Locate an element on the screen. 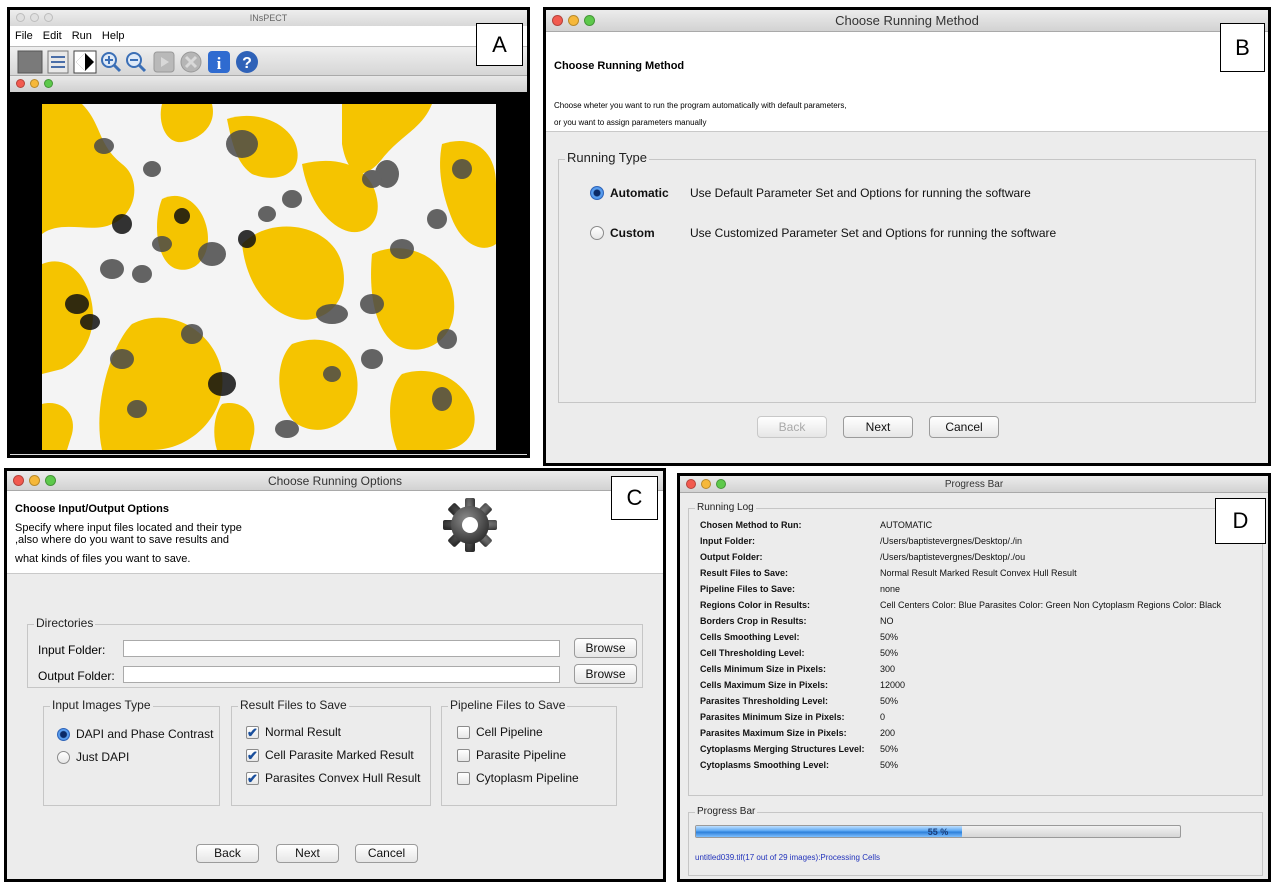 The image size is (1275, 885). stop-icon is located at coordinates (191, 62).